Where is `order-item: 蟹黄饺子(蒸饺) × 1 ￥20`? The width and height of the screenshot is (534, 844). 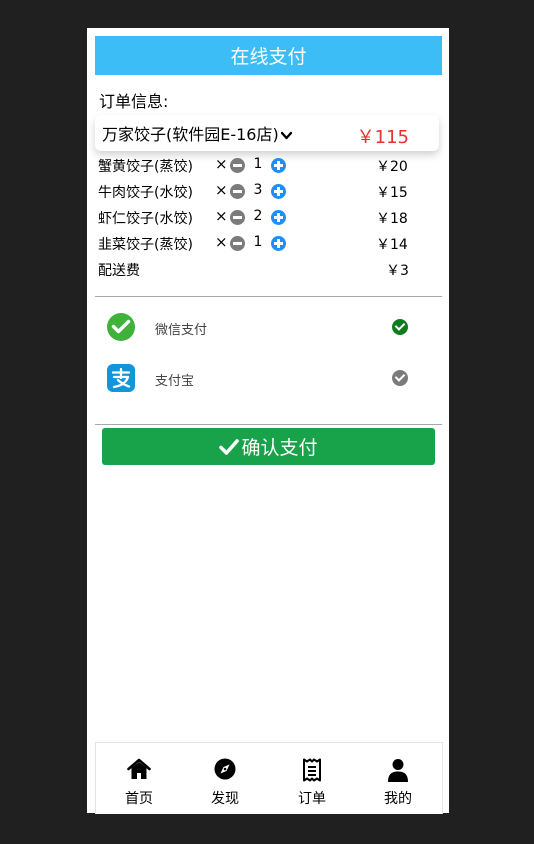
order-item: 蟹黄饺子(蒸饺) × 1 ￥20 is located at coordinates (253, 165).